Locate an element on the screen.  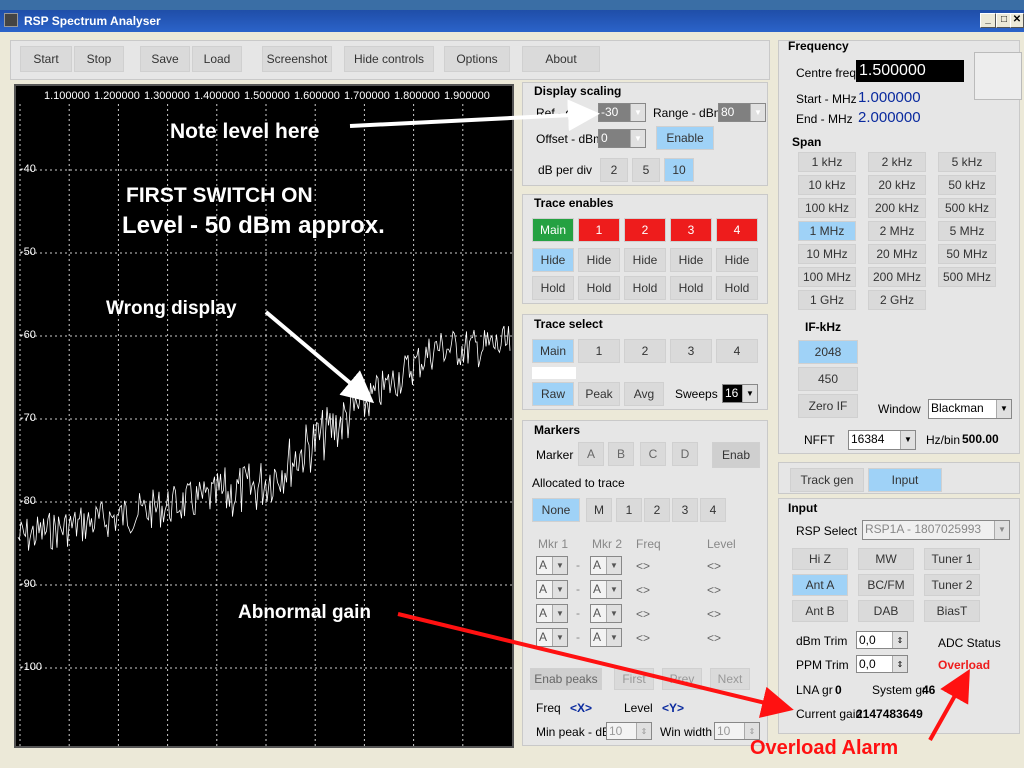
prev-peak-button: Prev is located at coordinates (682, 679).